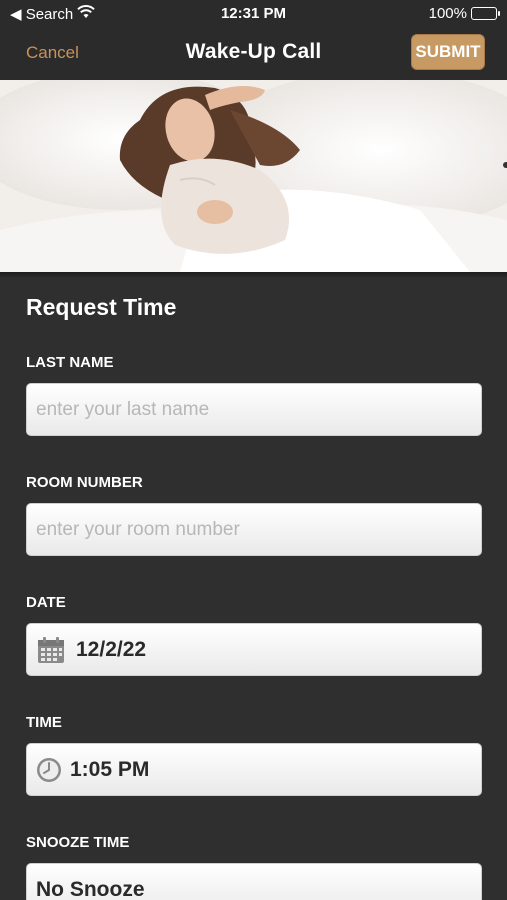  I want to click on date-picker: 12/2/22, so click(254, 649).